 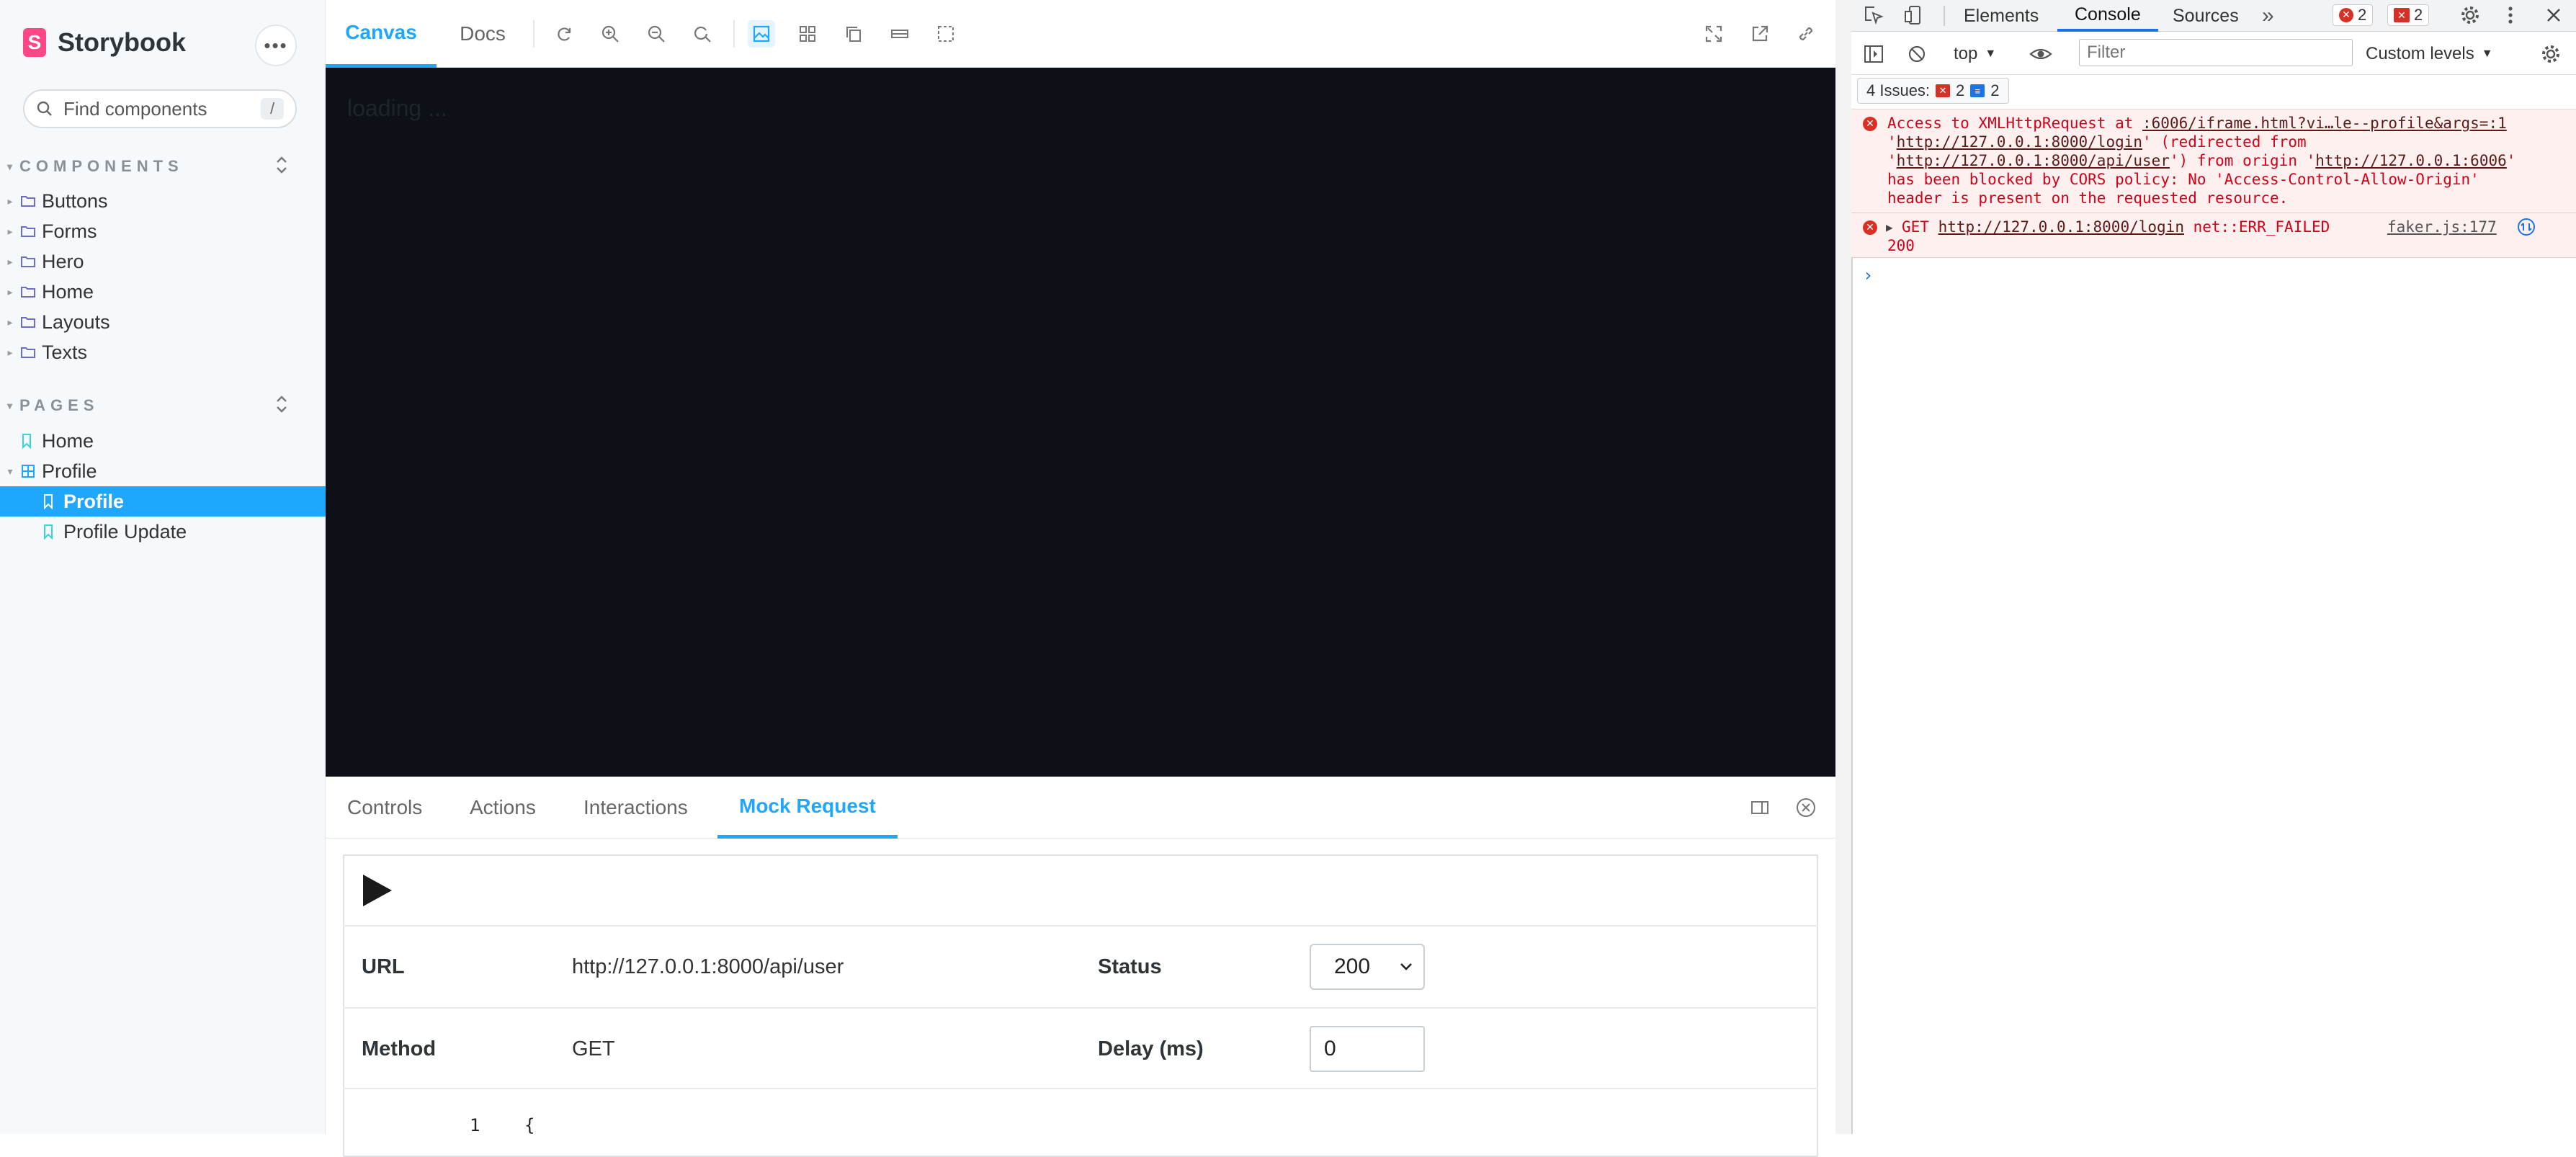 What do you see at coordinates (1933, 91) in the screenshot?
I see `issues-badge: 4 Issues: ✕ 2 ≡ 2` at bounding box center [1933, 91].